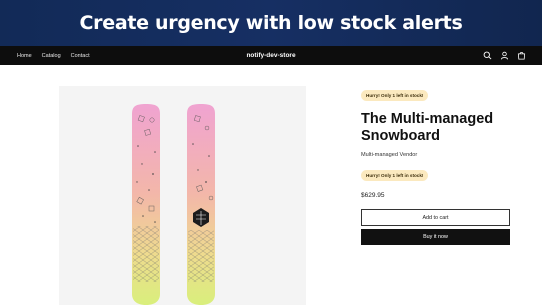 This screenshot has width=542, height=305. Describe the element at coordinates (521, 55) in the screenshot. I see `cart-icon` at that location.